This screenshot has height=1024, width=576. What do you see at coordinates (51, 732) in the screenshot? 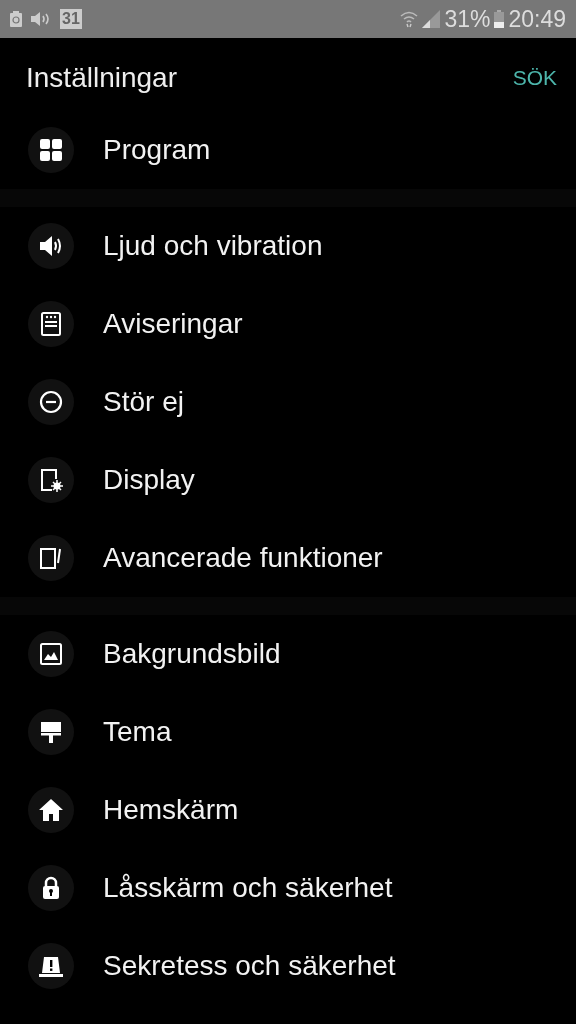
I see `paint-roller-icon` at bounding box center [51, 732].